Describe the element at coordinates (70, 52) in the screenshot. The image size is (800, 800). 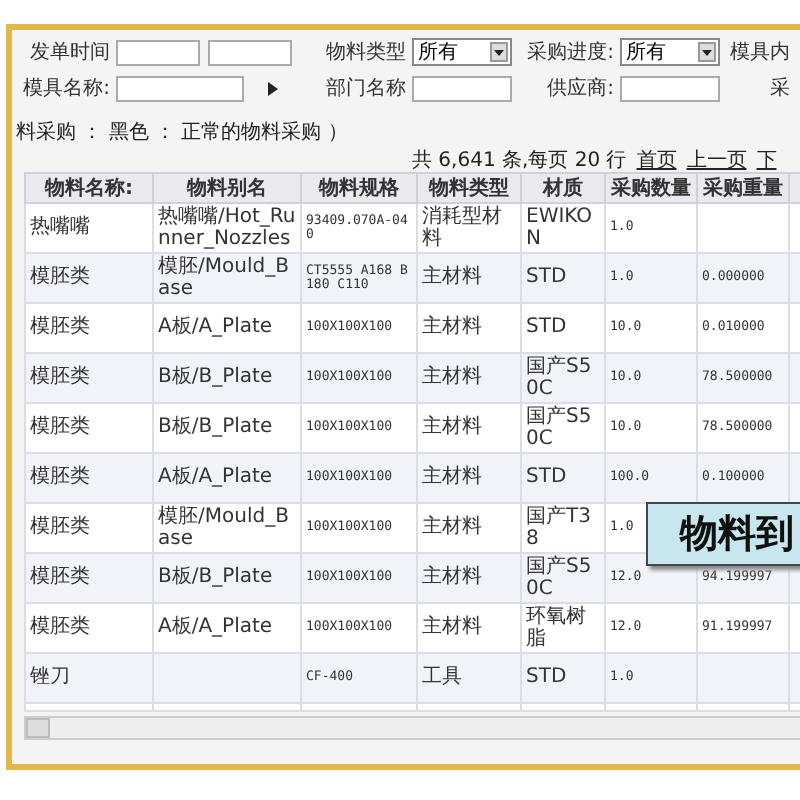
I see `field-label: 发单时间` at that location.